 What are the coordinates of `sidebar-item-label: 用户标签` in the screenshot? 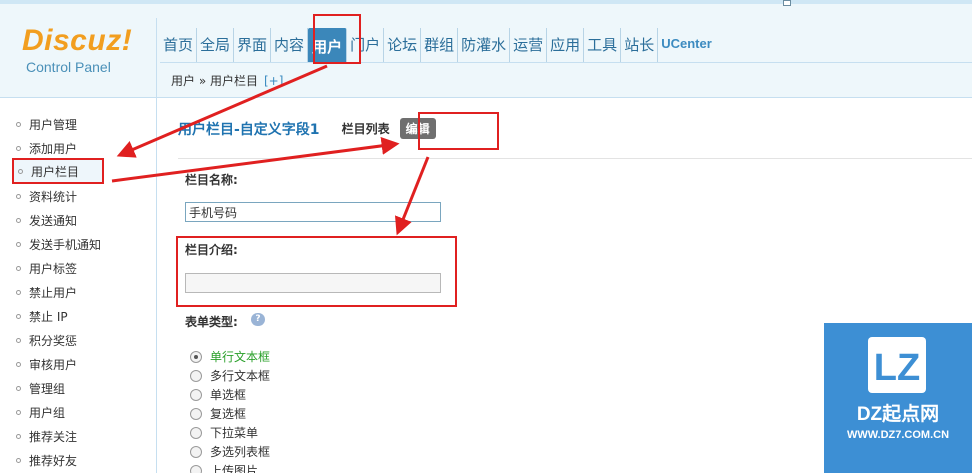 It's located at (53, 269).